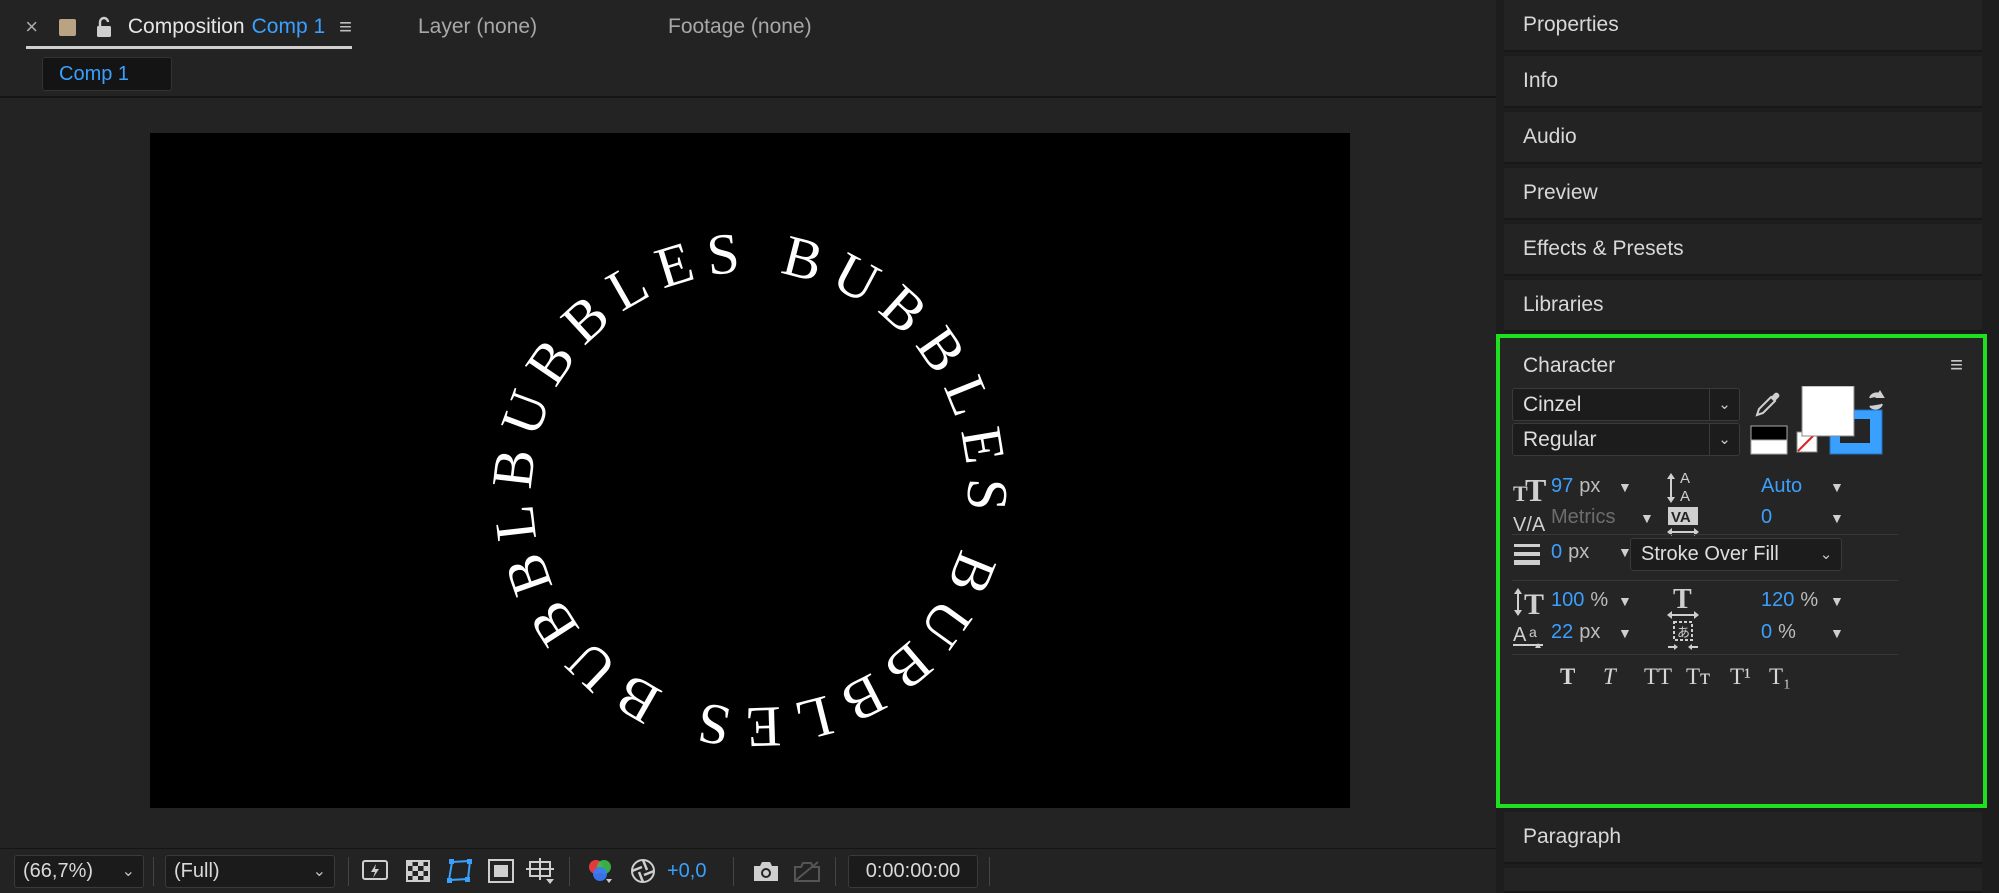 This screenshot has width=1999, height=893. What do you see at coordinates (1530, 489) in the screenshot?
I see `font-size-icon: TT` at bounding box center [1530, 489].